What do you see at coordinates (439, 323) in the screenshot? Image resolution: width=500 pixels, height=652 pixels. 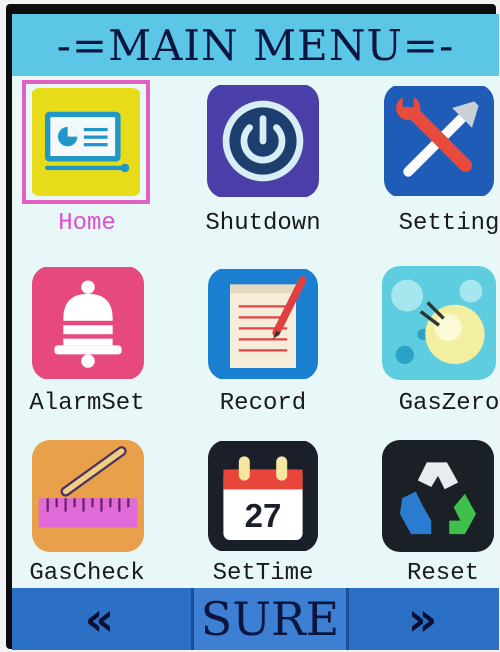 I see `gas-bulb-icon` at bounding box center [439, 323].